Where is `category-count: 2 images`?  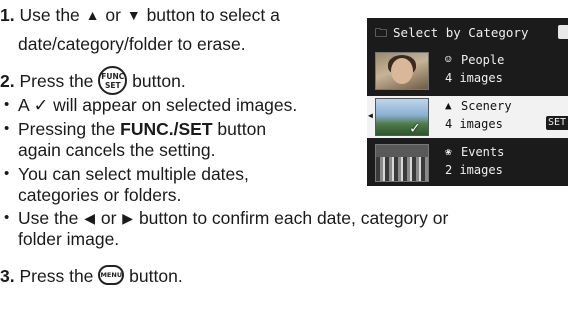
category-count: 2 images is located at coordinates (474, 170).